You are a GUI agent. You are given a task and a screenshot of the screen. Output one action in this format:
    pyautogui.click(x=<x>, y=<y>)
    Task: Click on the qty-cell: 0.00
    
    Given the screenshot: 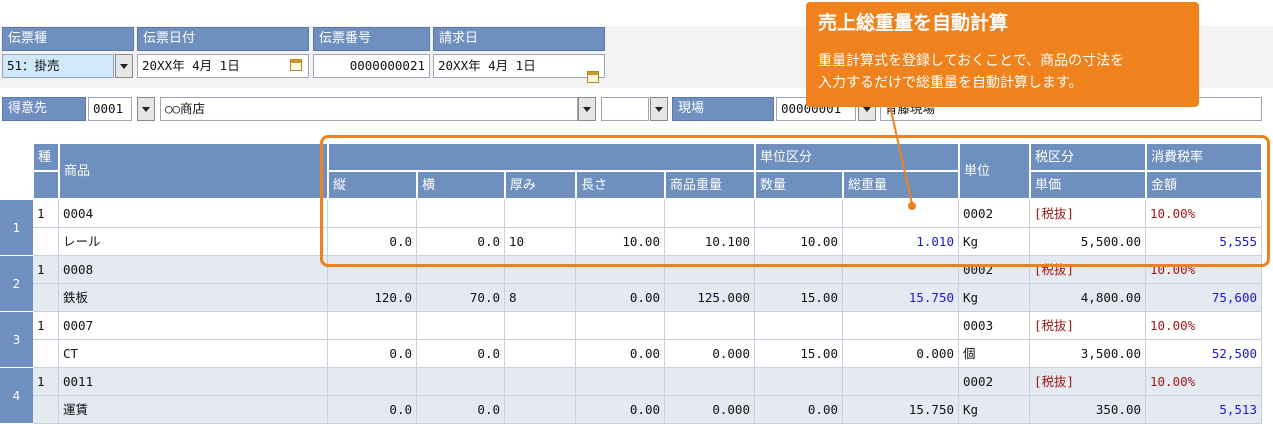 What is the action you would take?
    pyautogui.click(x=799, y=410)
    